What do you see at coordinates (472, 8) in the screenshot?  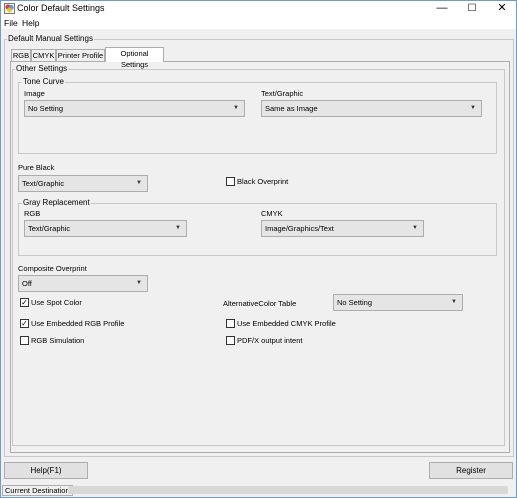 I see `maximize-button: ☐` at bounding box center [472, 8].